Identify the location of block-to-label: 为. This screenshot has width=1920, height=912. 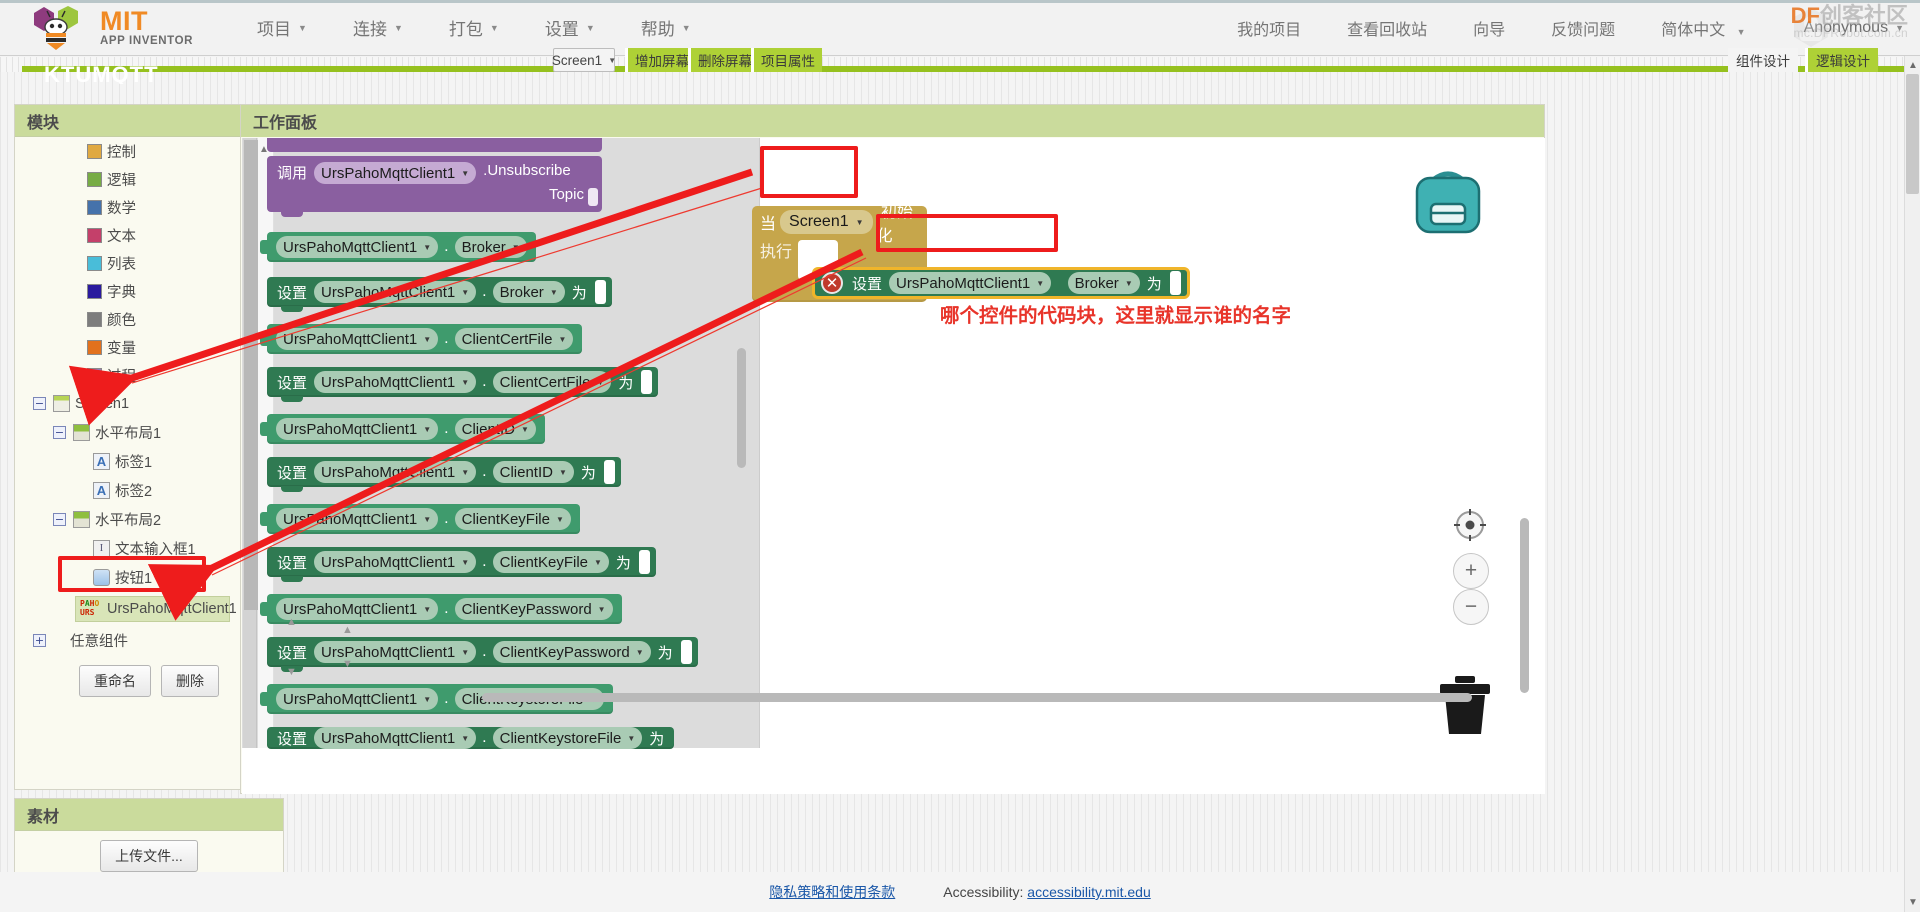
(665, 653).